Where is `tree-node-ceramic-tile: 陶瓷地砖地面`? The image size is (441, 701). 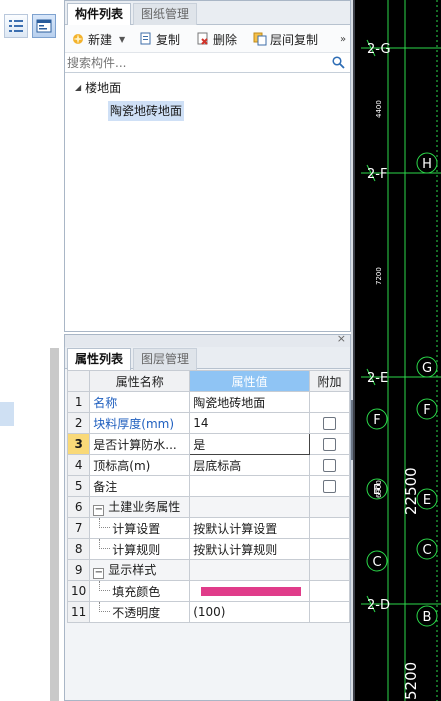
tree-node-ceramic-tile: 陶瓷地砖地面 is located at coordinates (146, 111).